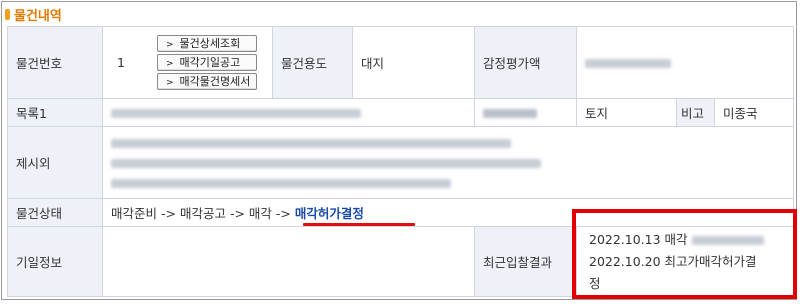 The width and height of the screenshot is (800, 304). Describe the element at coordinates (695, 112) in the screenshot. I see `label-note: 비고` at that location.